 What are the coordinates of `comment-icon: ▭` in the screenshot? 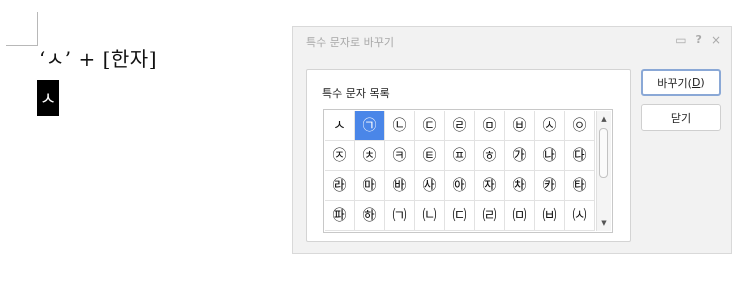 It's located at (680, 40).